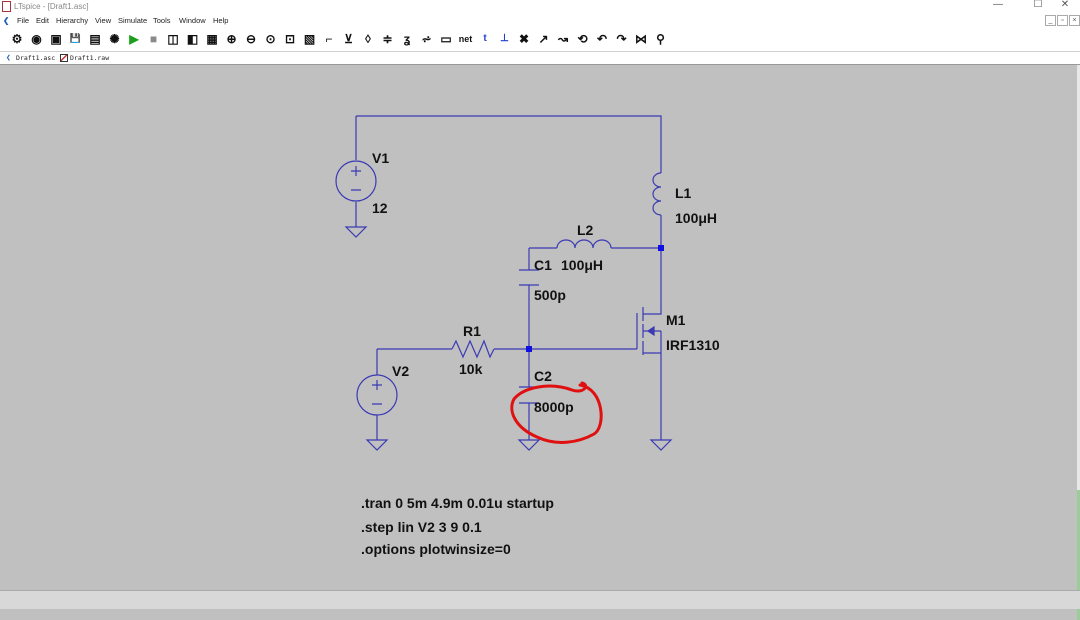 The height and width of the screenshot is (620, 1080). I want to click on directive-tran: .tran 0 5m 4.9m 0.01u startup, so click(457, 503).